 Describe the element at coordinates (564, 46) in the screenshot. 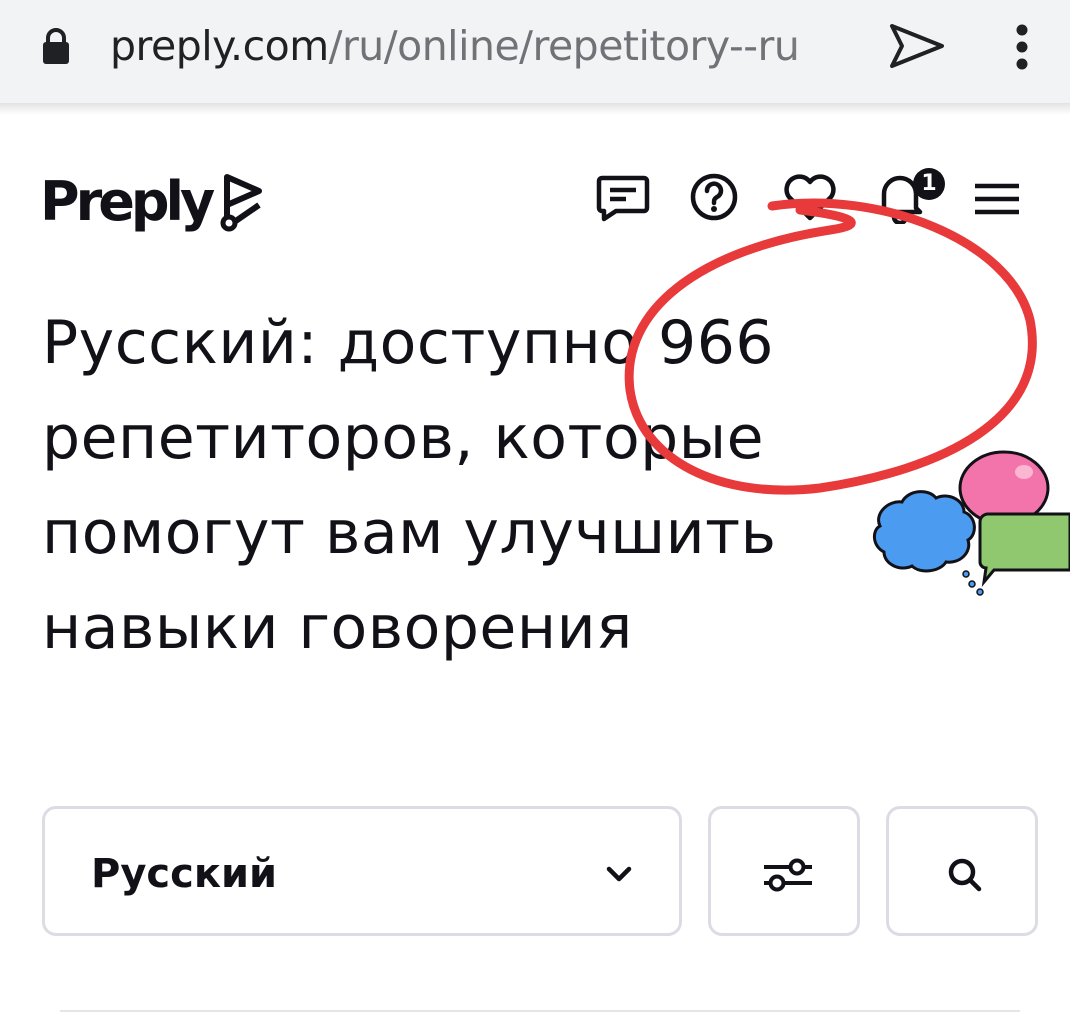

I see `url-path: /ru/online/repetitory--ru` at that location.